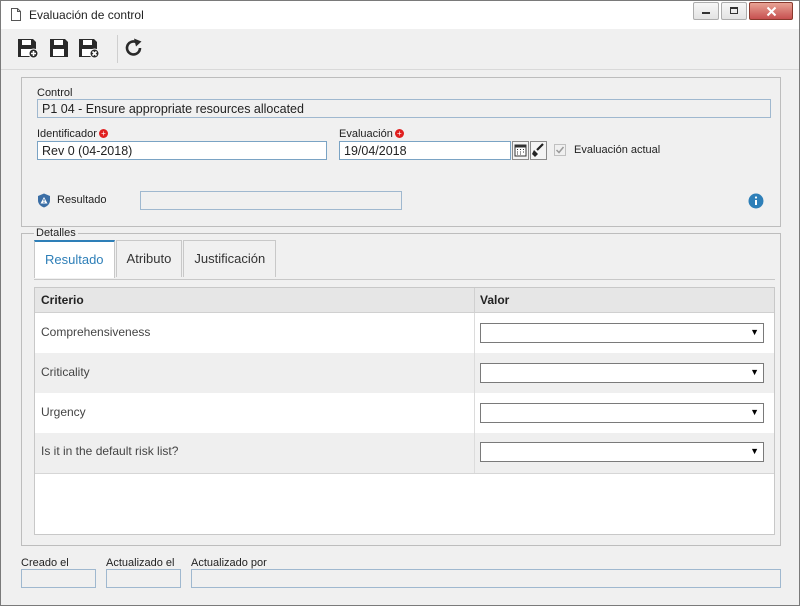 The height and width of the screenshot is (606, 800). Describe the element at coordinates (117, 49) in the screenshot. I see `toolbar-separator` at that location.